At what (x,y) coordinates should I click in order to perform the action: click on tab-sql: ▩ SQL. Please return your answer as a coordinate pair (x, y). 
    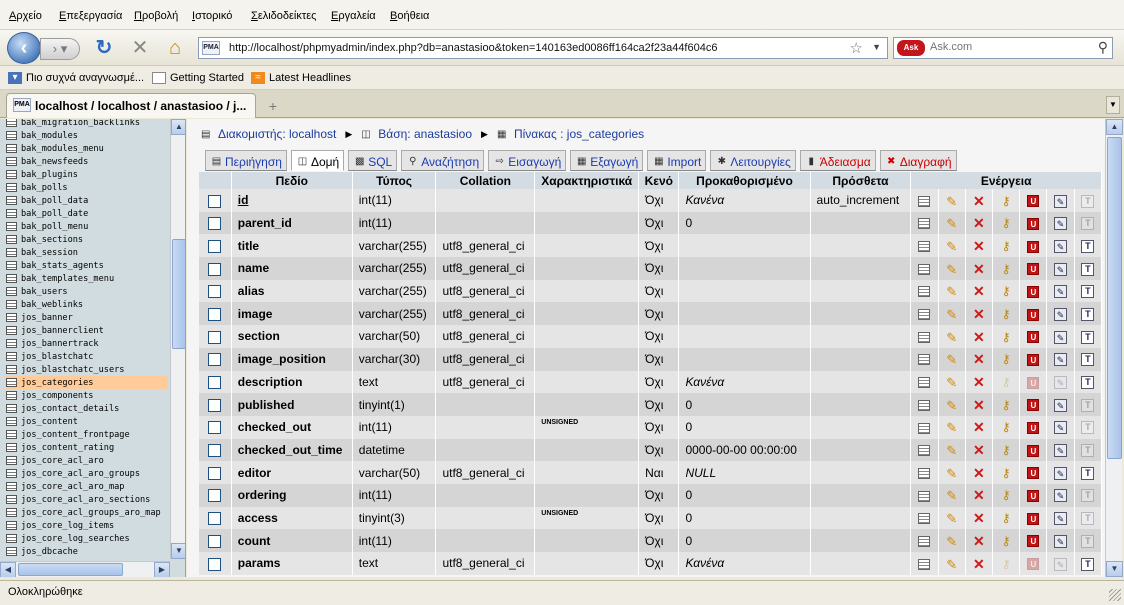
    Looking at the image, I should click on (373, 160).